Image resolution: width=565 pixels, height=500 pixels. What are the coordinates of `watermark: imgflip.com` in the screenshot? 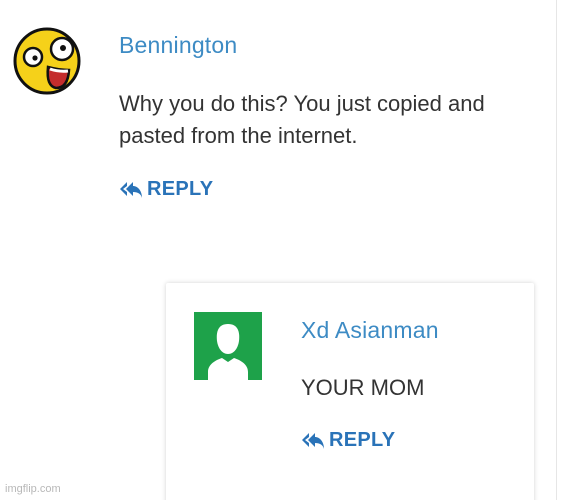 It's located at (33, 489).